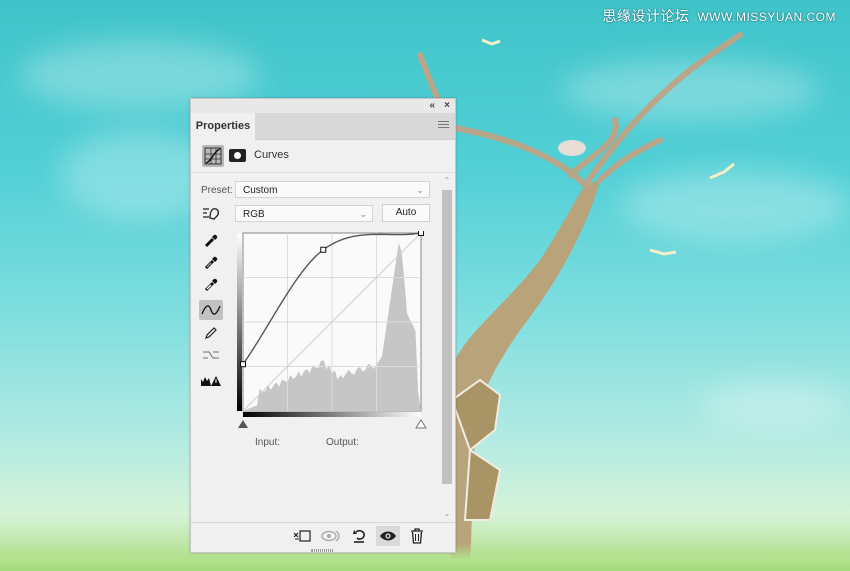 The image size is (850, 571). I want to click on watermark-cn: 思缘设计论坛, so click(646, 16).